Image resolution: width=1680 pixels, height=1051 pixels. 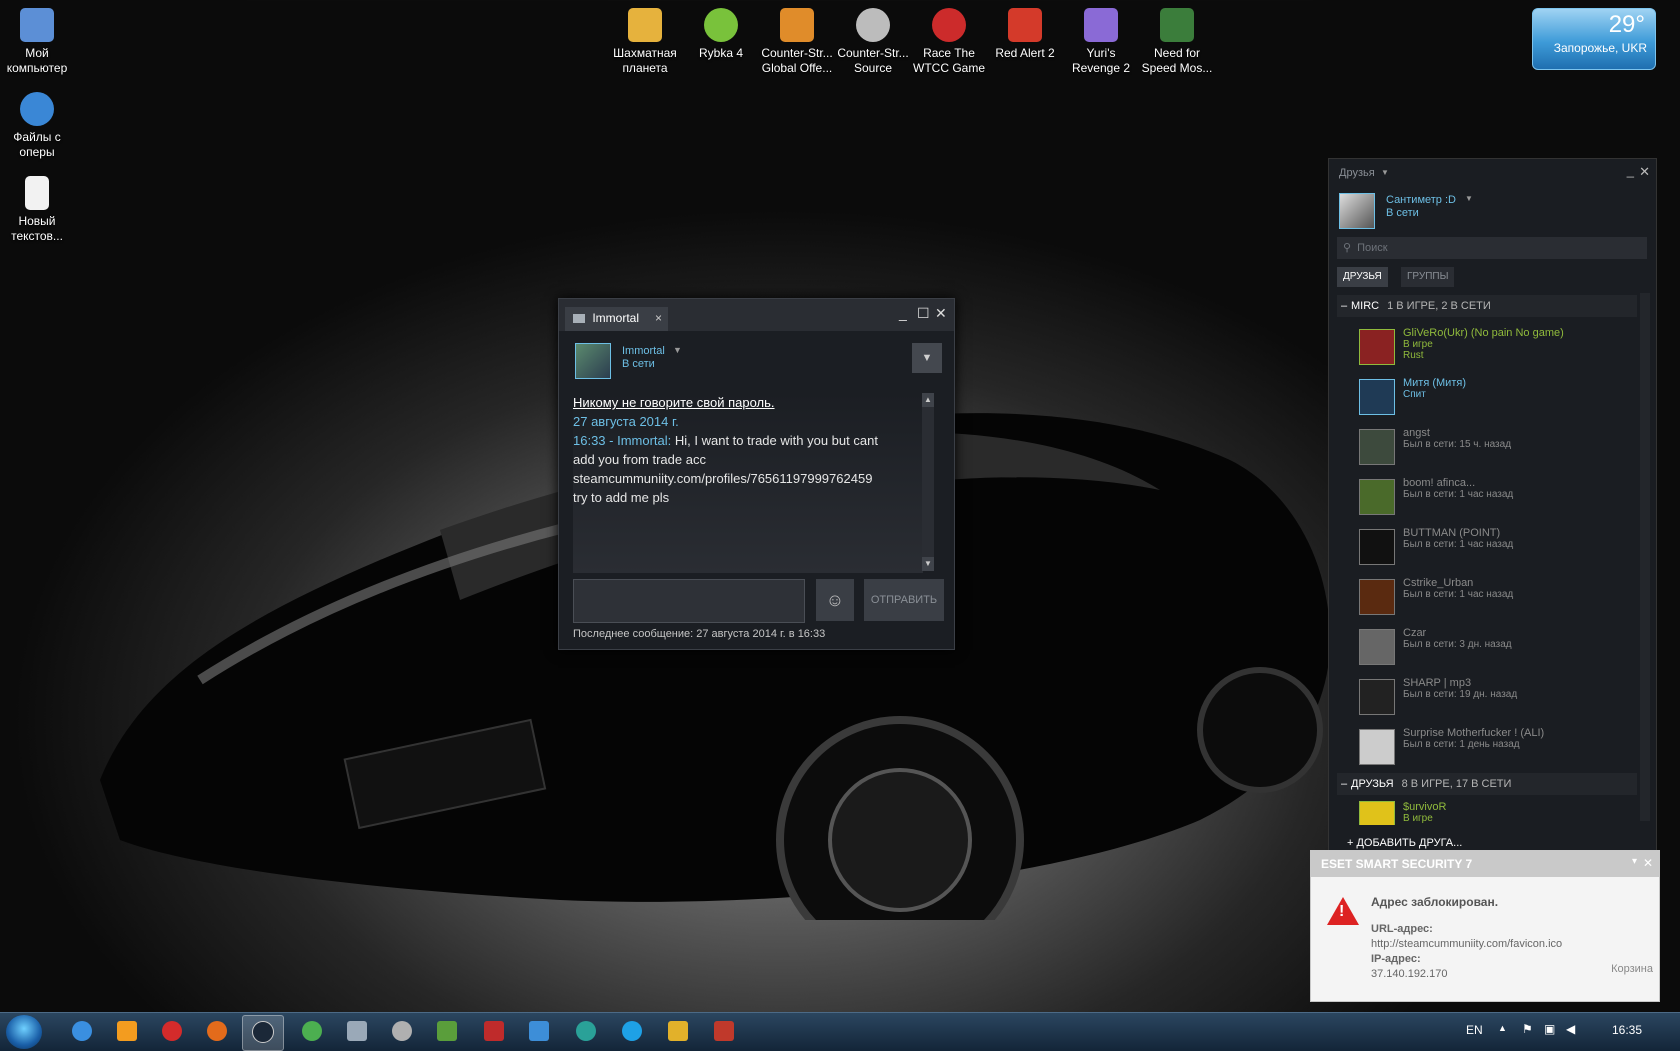 I want to click on chevron-down-icon: ▾, so click(x=1634, y=861).